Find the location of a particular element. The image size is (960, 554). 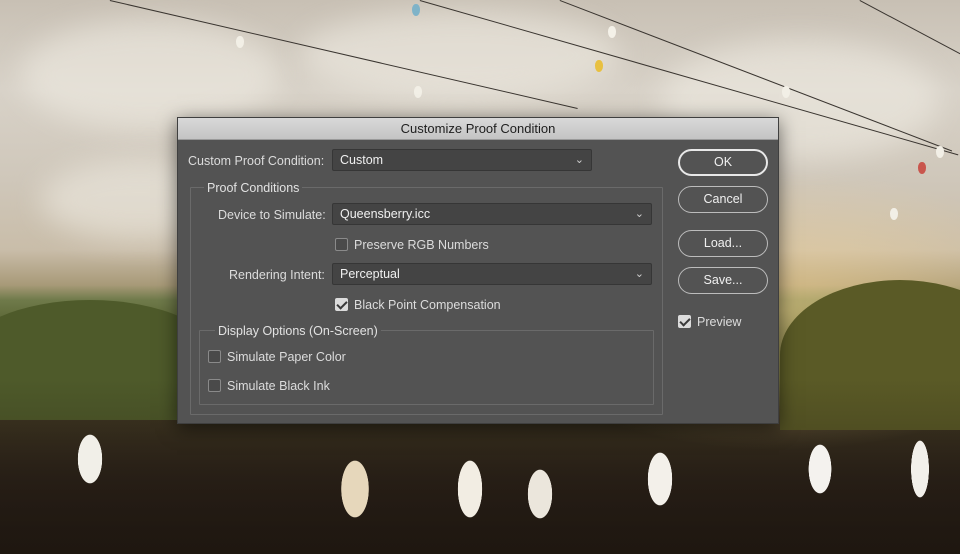

preserve-rgb-numbers-checkbox is located at coordinates (341, 244).